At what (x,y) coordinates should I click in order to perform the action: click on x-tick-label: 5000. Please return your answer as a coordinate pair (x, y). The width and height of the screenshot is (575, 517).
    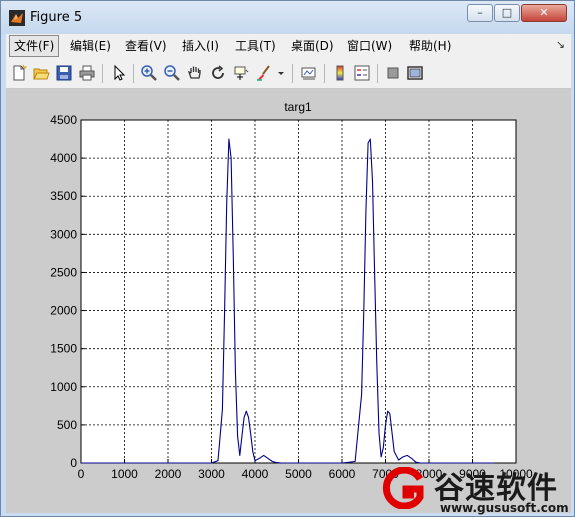
    Looking at the image, I should click on (298, 474).